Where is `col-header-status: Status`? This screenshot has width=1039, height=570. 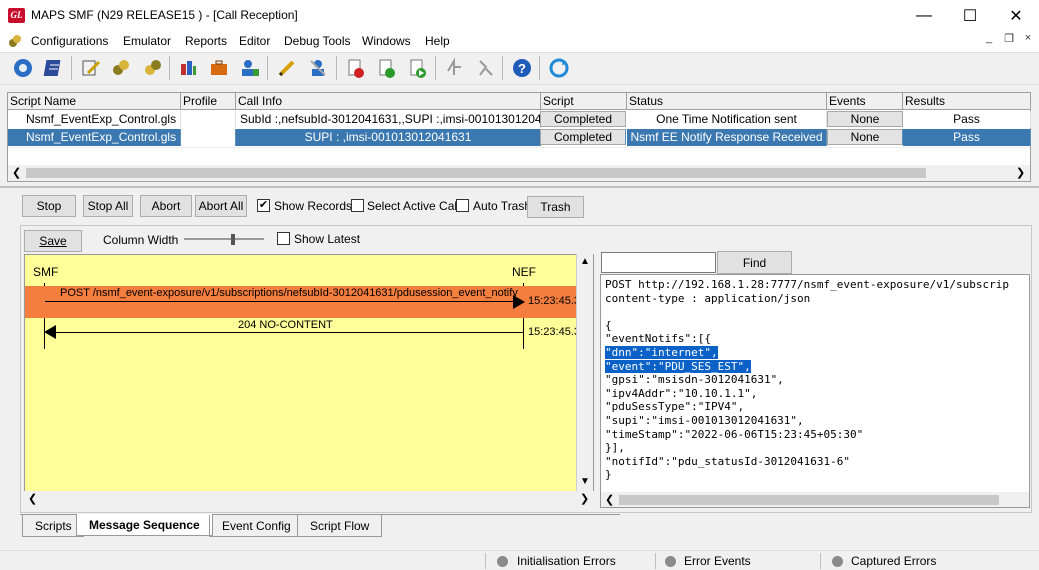 col-header-status: Status is located at coordinates (727, 101).